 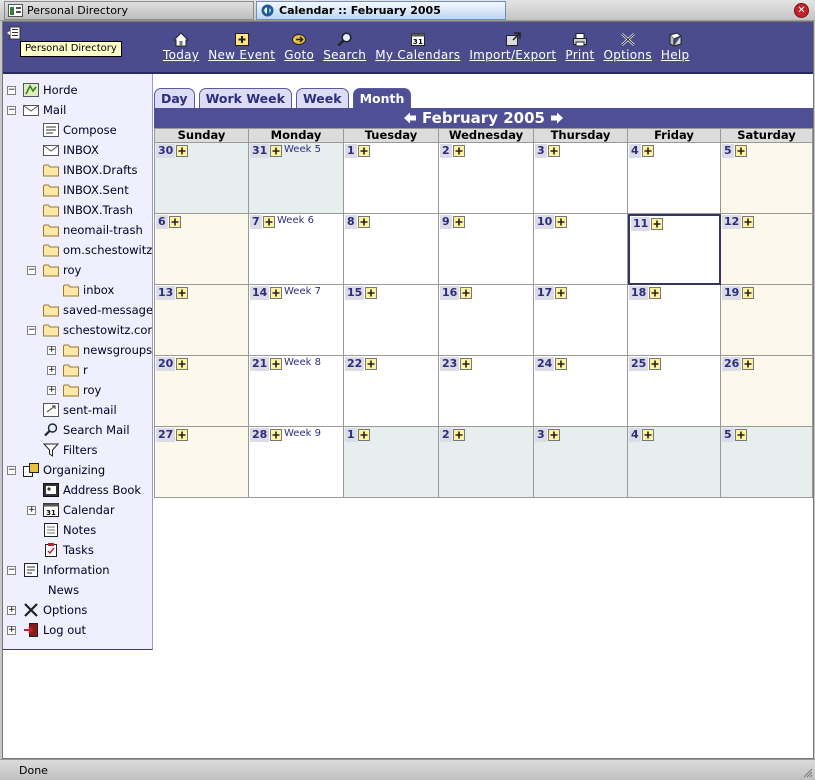 I want to click on day-cell: 8, so click(x=391, y=249).